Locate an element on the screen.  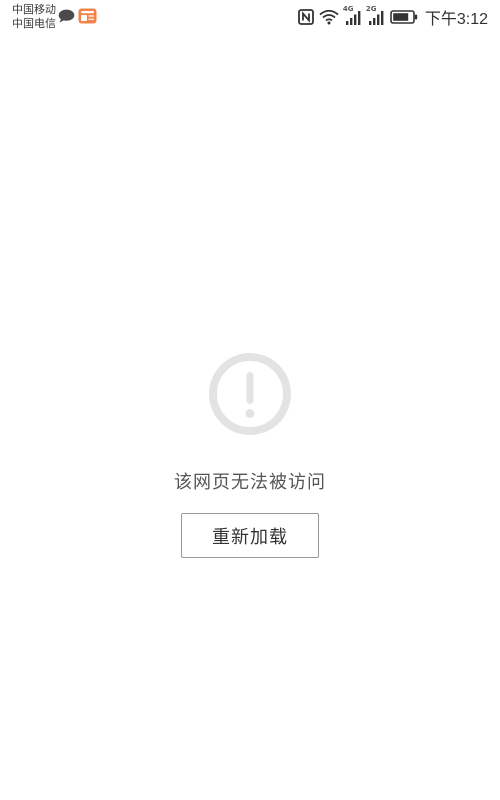
nfc-icon is located at coordinates (305, 17).